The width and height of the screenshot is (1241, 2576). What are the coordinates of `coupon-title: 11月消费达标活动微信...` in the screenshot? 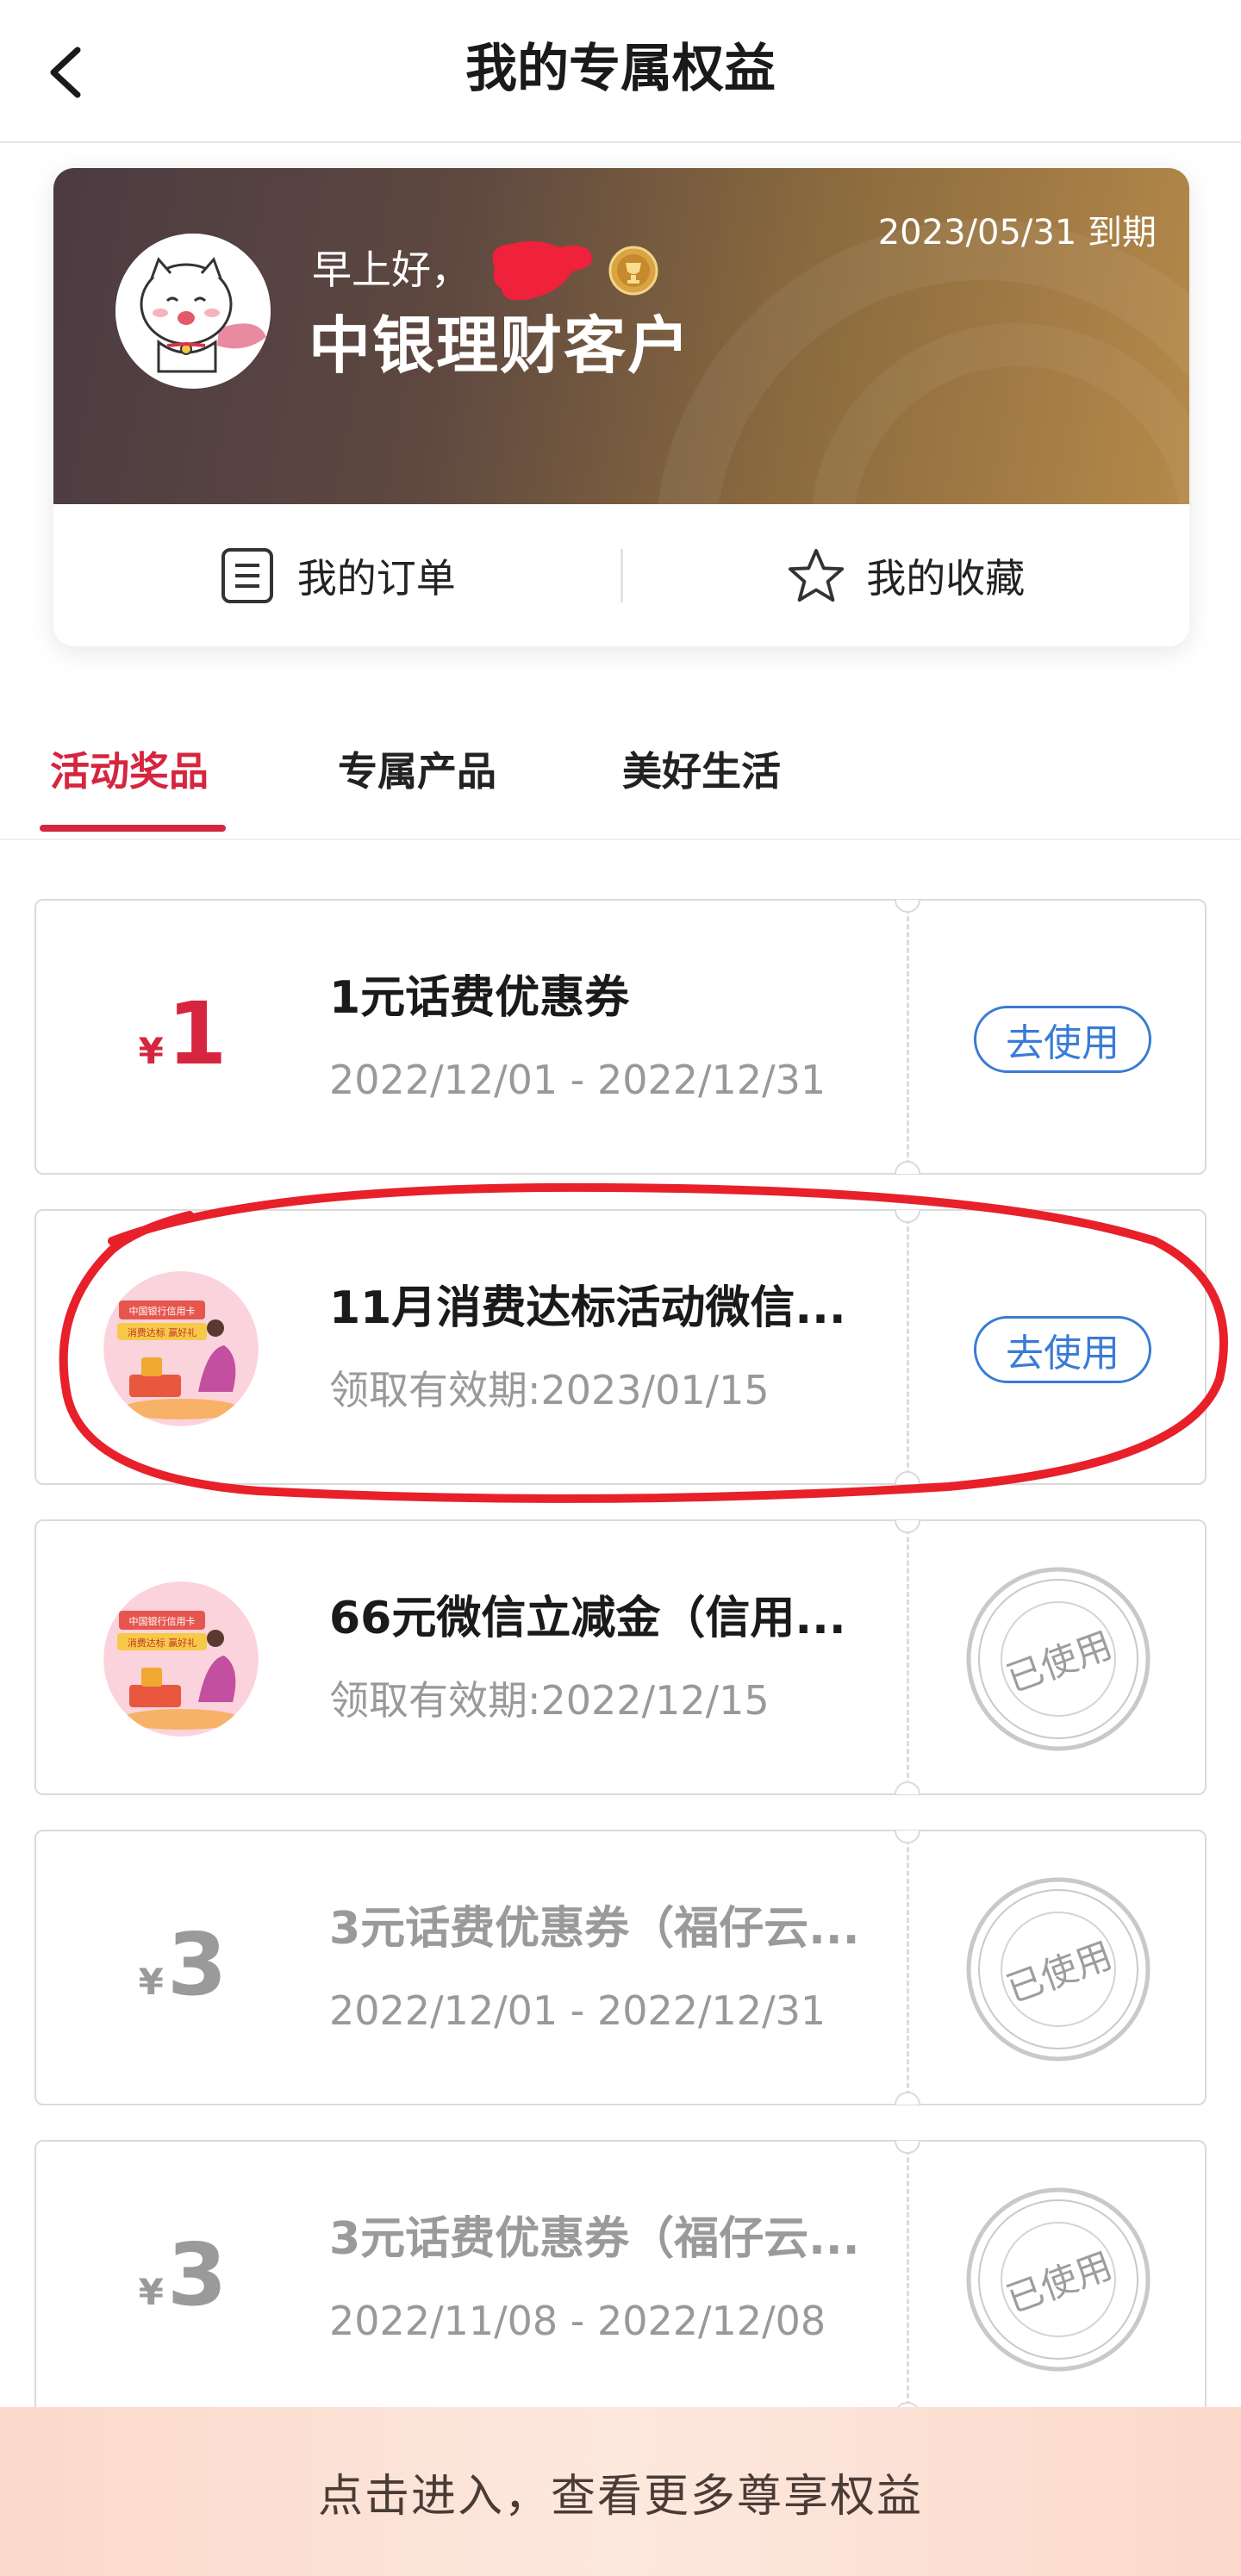 It's located at (588, 1308).